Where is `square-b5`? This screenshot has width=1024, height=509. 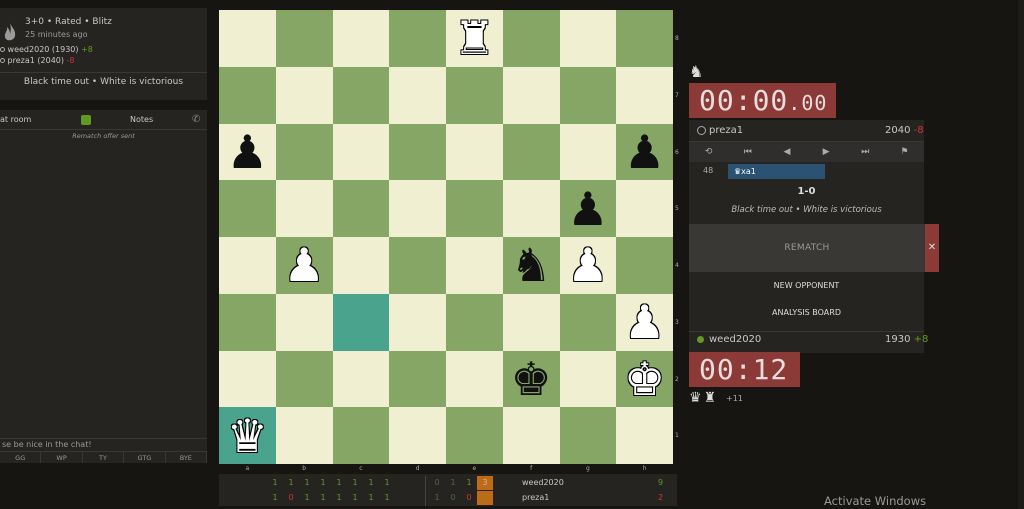 square-b5 is located at coordinates (304, 208).